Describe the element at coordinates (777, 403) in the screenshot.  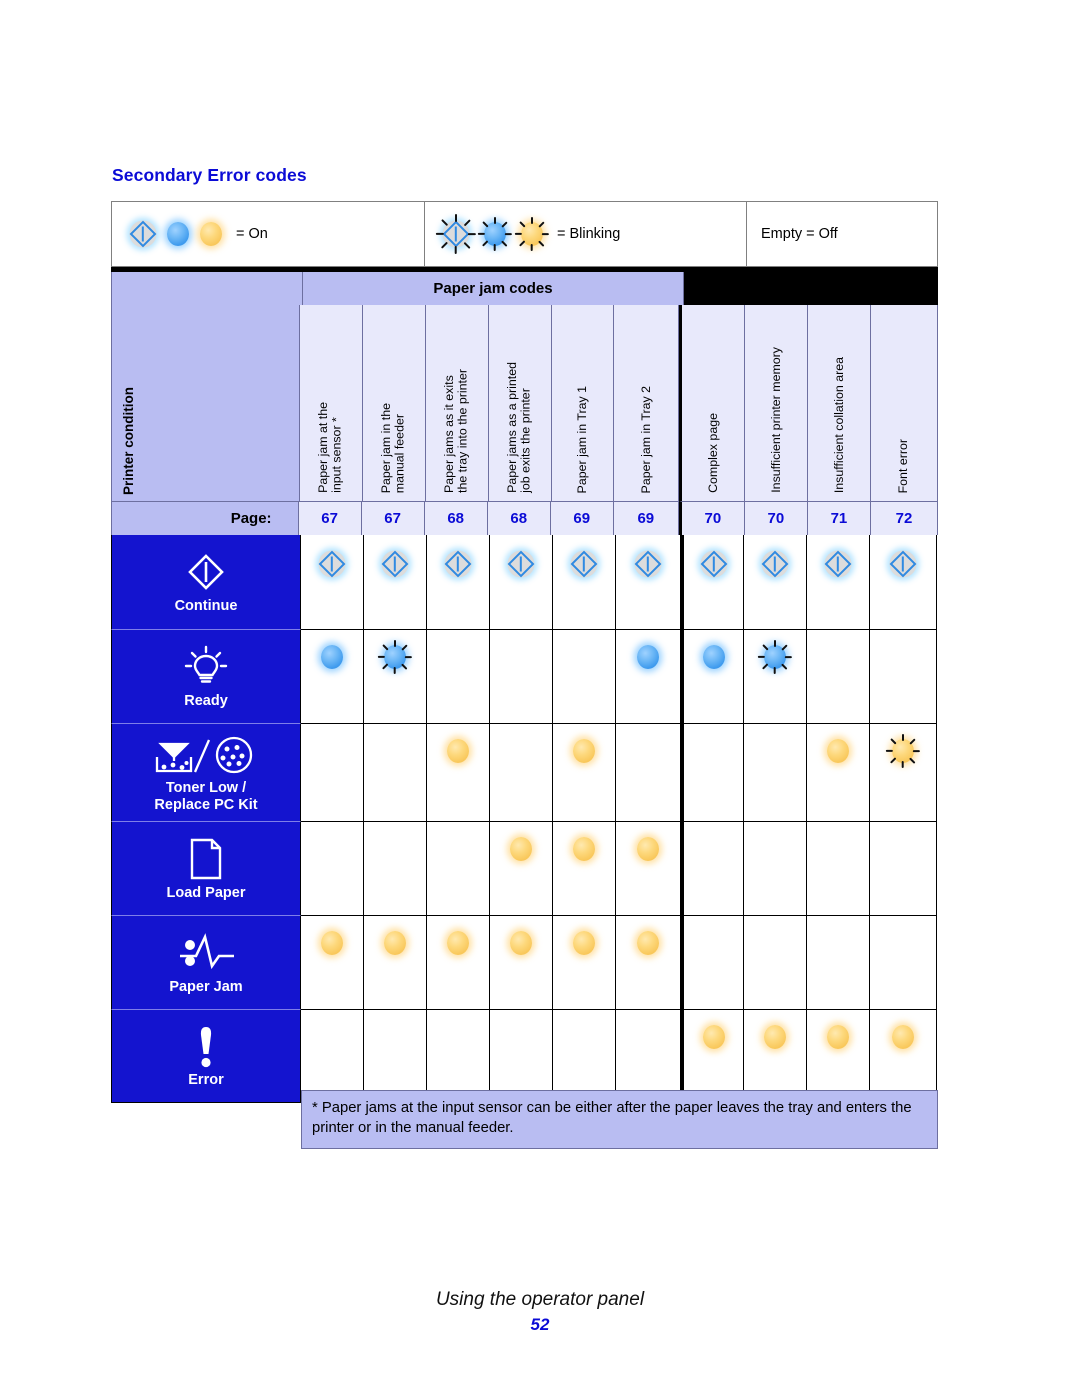
I see `column-header-8: Insufficient printer memory` at that location.